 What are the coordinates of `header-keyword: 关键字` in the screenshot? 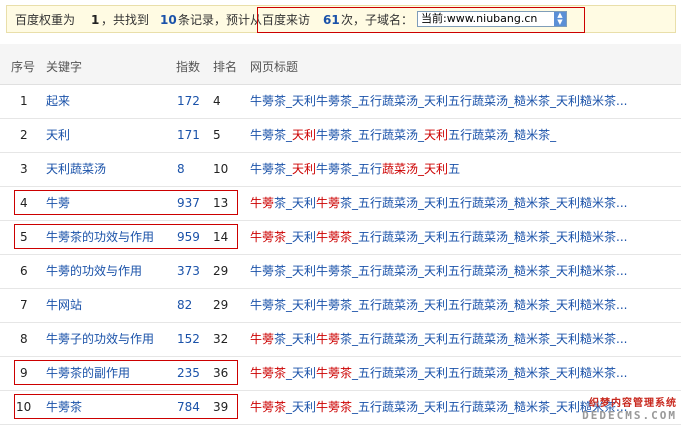 It's located at (64, 67).